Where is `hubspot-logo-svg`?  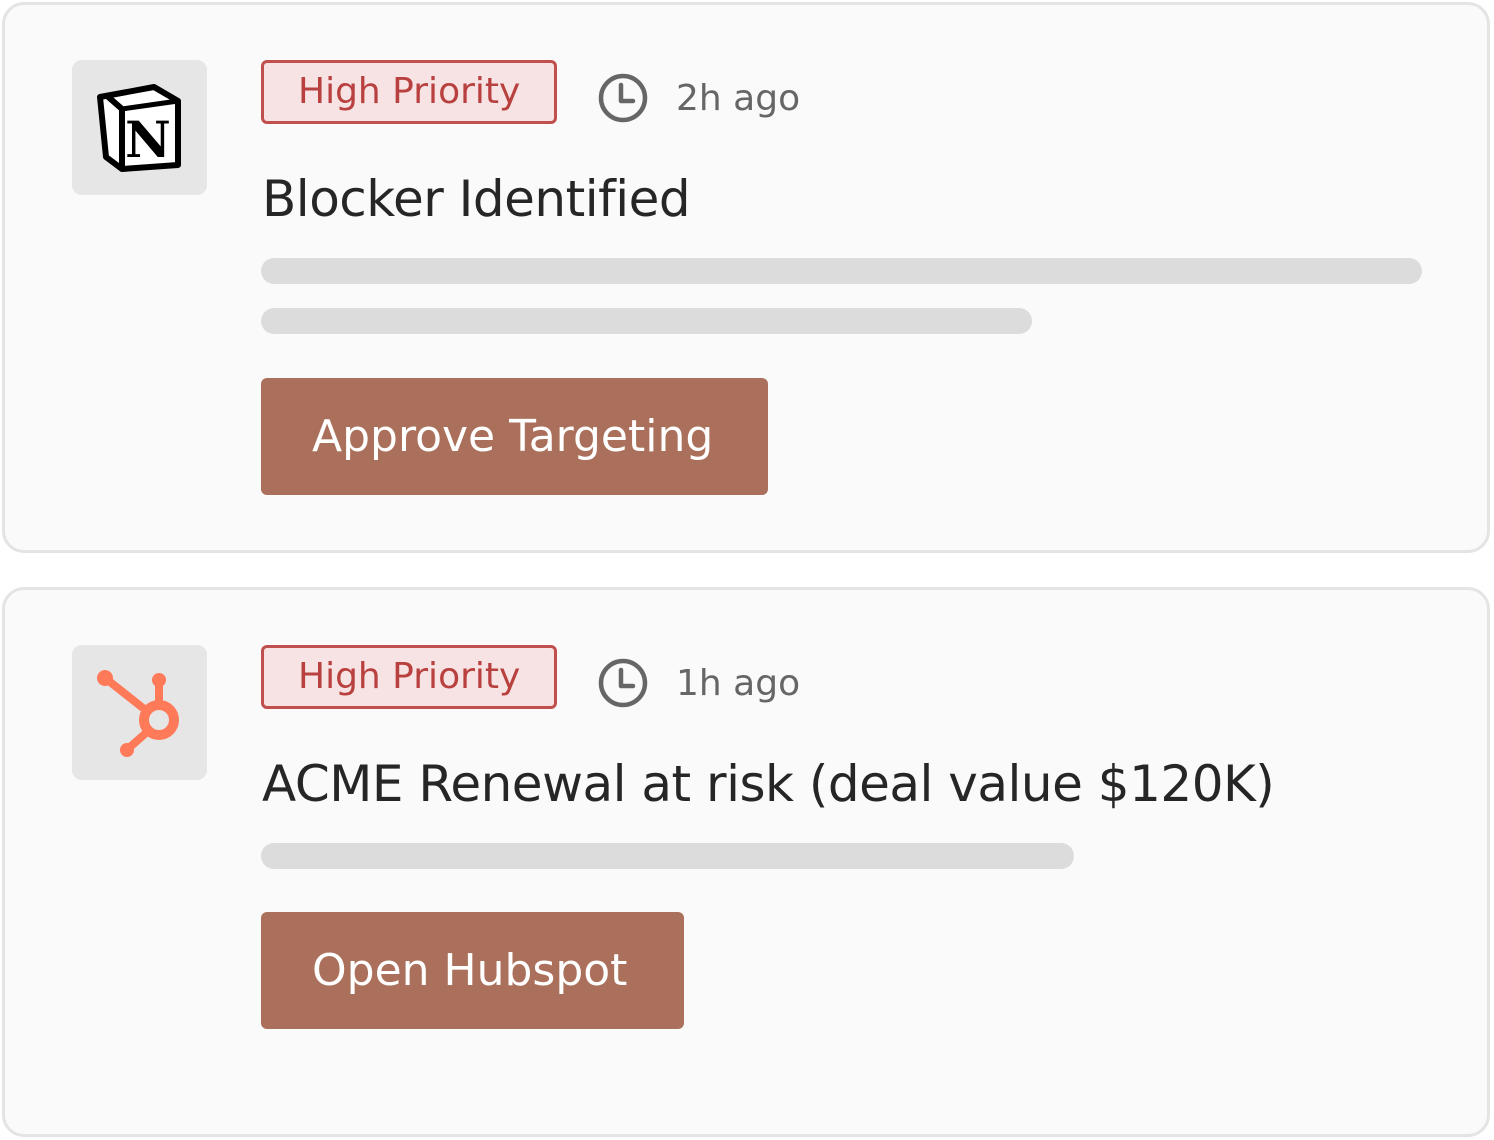 hubspot-logo-svg is located at coordinates (137, 713).